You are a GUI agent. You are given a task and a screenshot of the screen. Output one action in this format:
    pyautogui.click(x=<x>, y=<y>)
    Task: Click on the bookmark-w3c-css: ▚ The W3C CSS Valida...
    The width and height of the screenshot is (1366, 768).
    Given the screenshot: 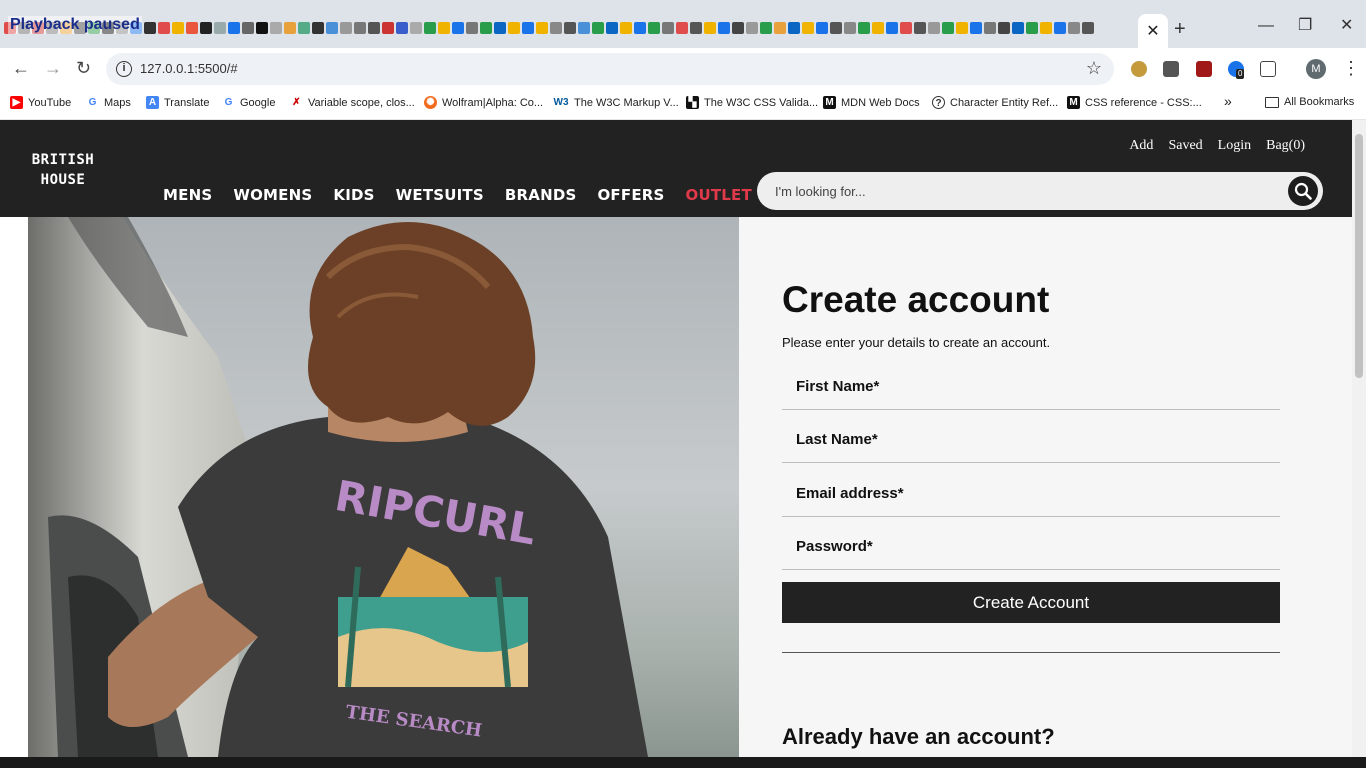 What is the action you would take?
    pyautogui.click(x=752, y=102)
    